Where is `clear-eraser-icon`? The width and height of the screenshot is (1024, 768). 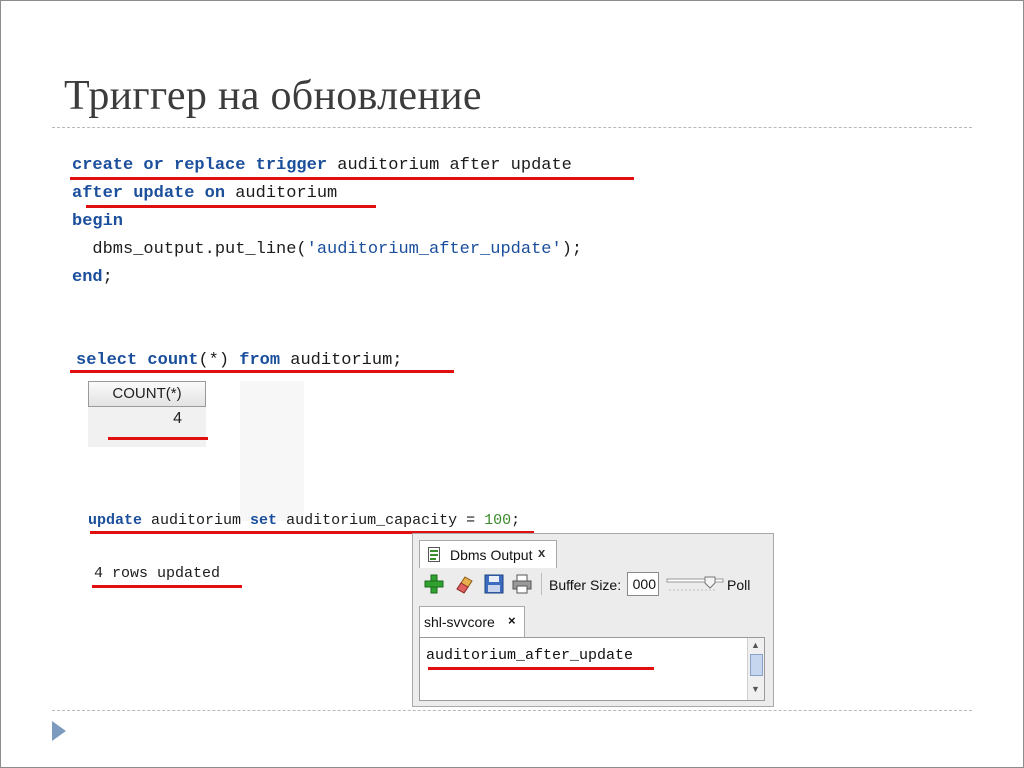 clear-eraser-icon is located at coordinates (464, 584).